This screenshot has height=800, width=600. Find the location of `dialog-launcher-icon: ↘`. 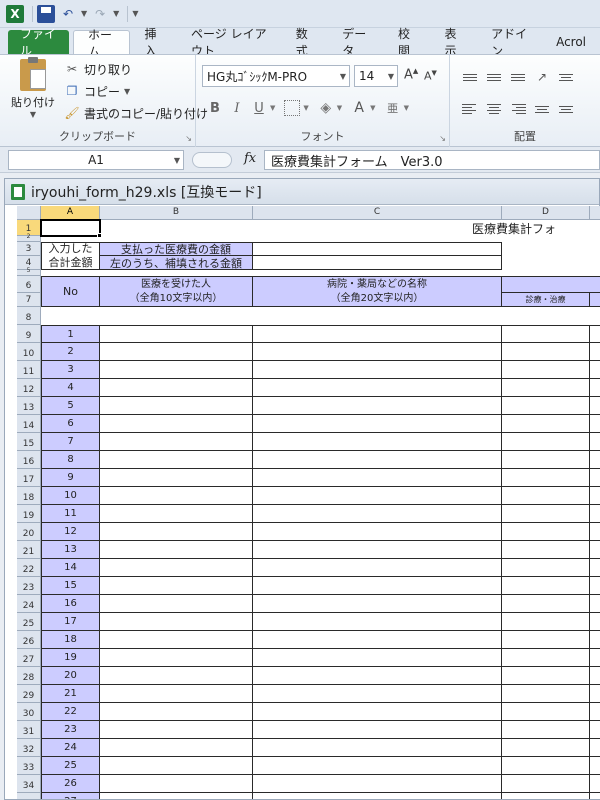

dialog-launcher-icon: ↘ is located at coordinates (442, 138).